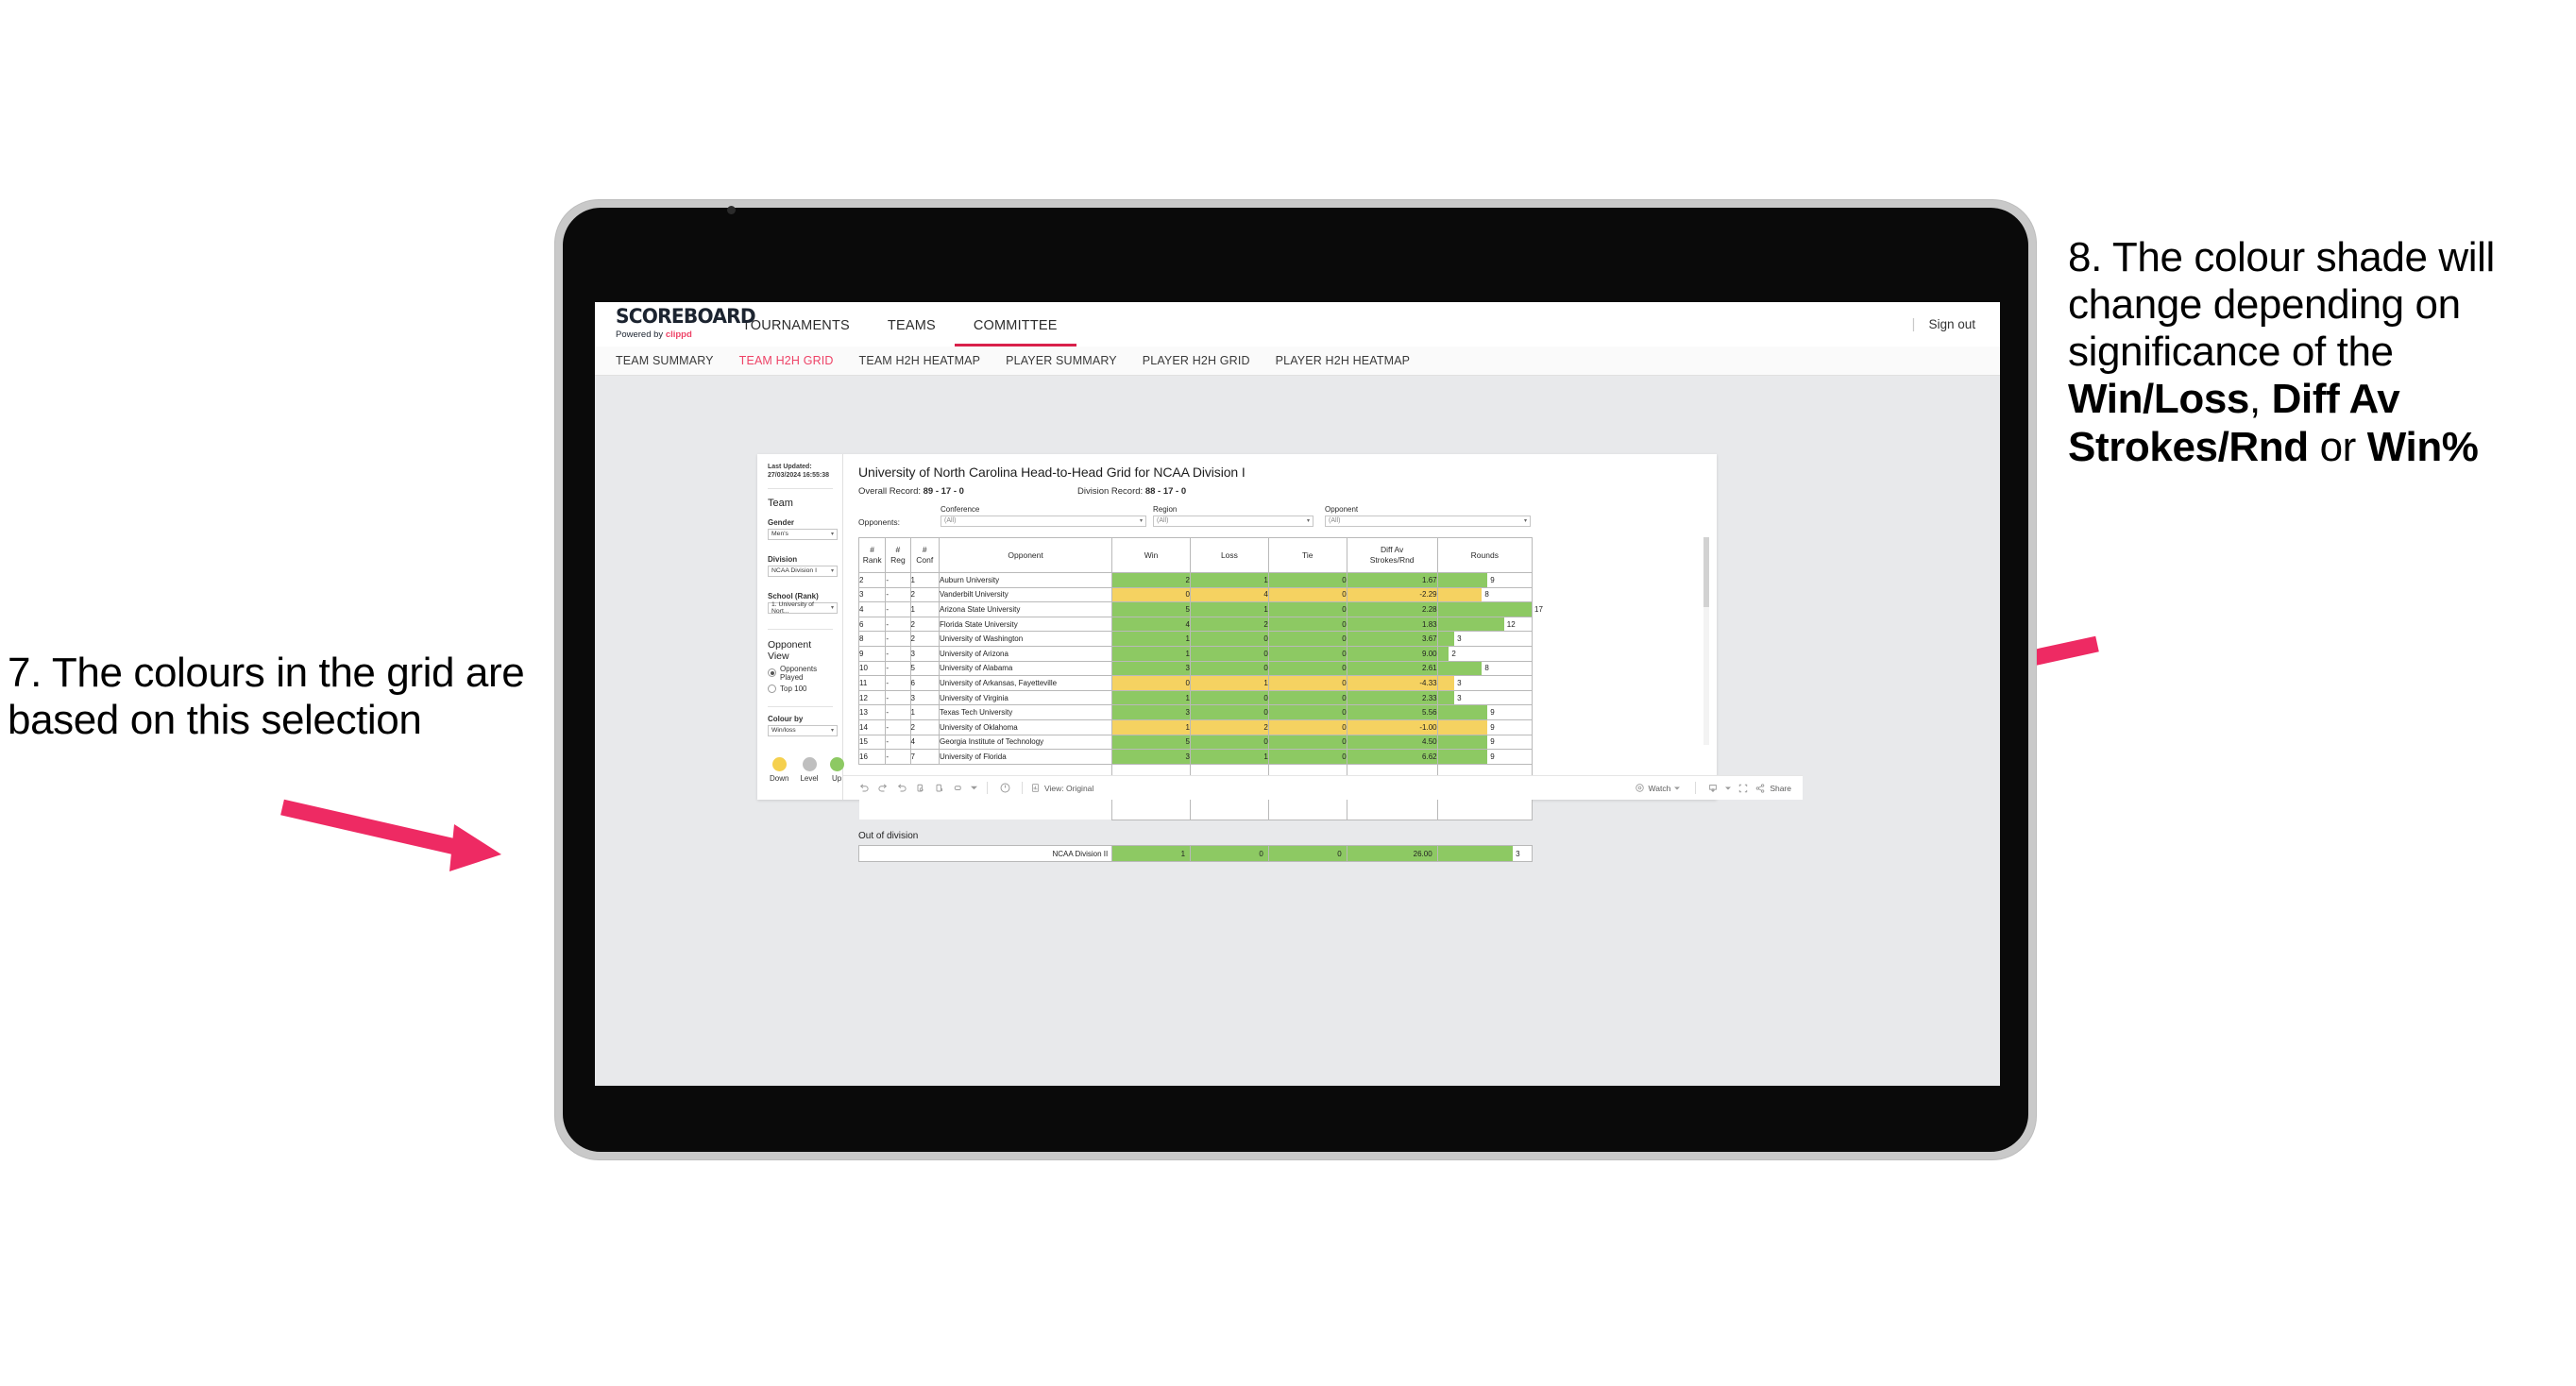 Image resolution: width=2576 pixels, height=1386 pixels. What do you see at coordinates (1485, 639) in the screenshot?
I see `cell-rounds: 3` at bounding box center [1485, 639].